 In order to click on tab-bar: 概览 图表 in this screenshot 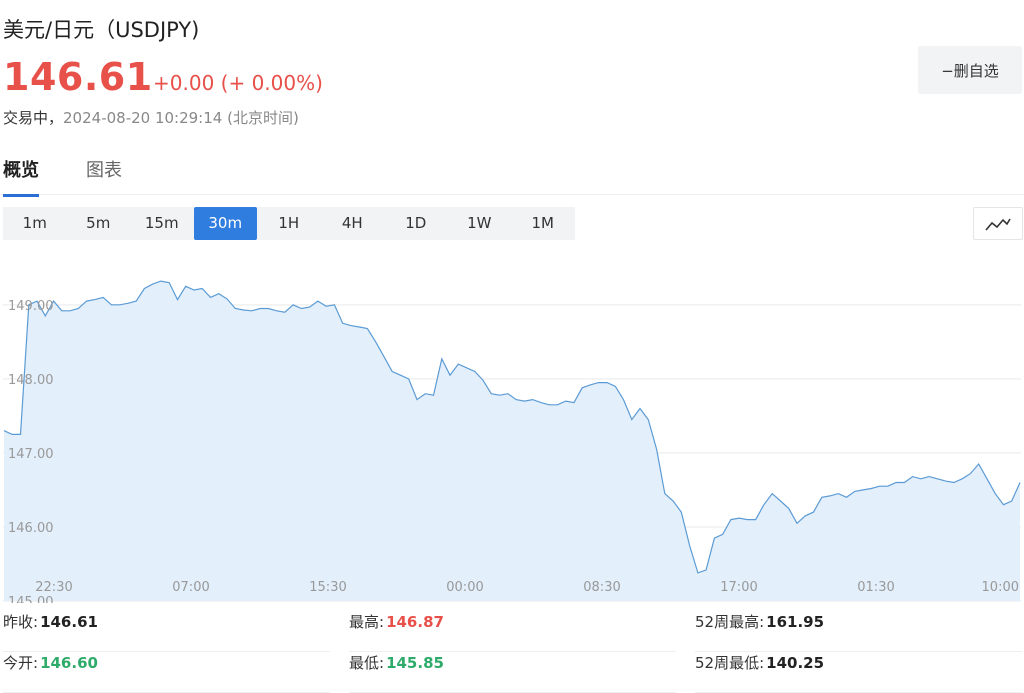, I will do `click(512, 173)`.